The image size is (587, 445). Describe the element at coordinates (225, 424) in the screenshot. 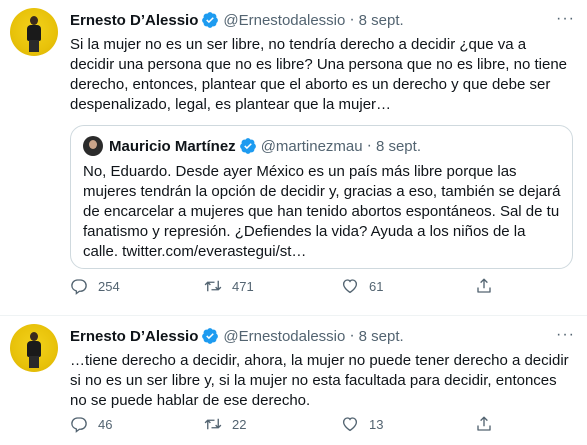

I see `retweet-button: 22` at that location.